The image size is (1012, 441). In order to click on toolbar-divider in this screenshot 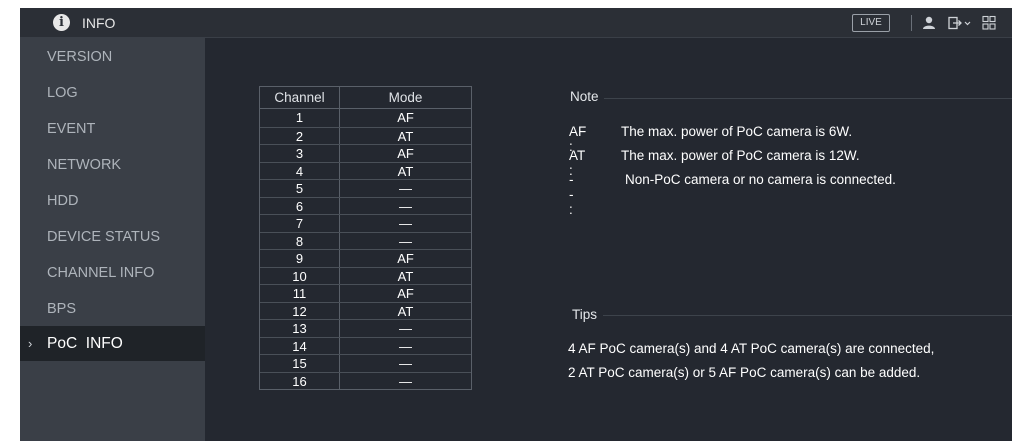, I will do `click(911, 23)`.